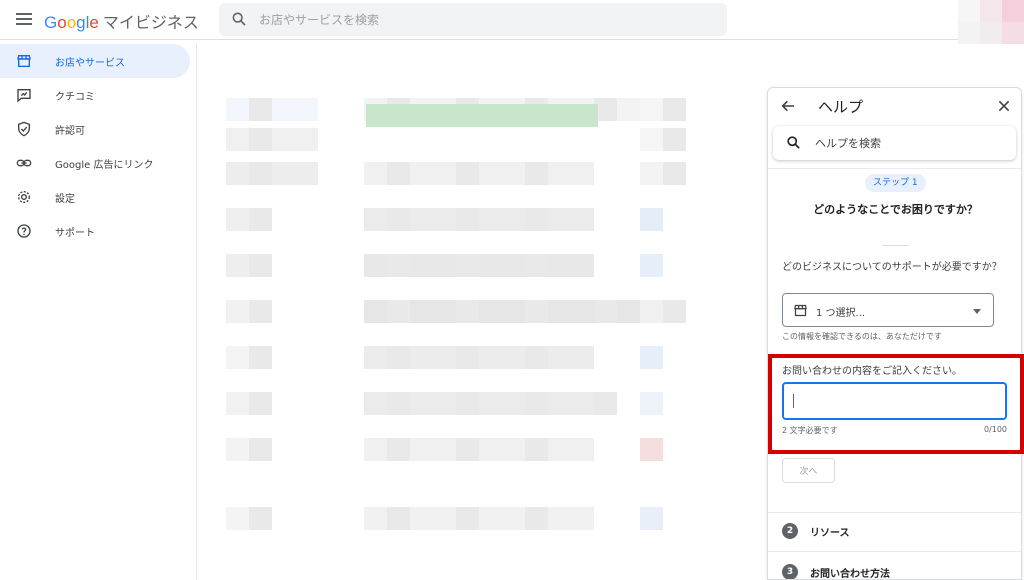 The height and width of the screenshot is (580, 1024). What do you see at coordinates (24, 20) in the screenshot?
I see `menu-icon` at bounding box center [24, 20].